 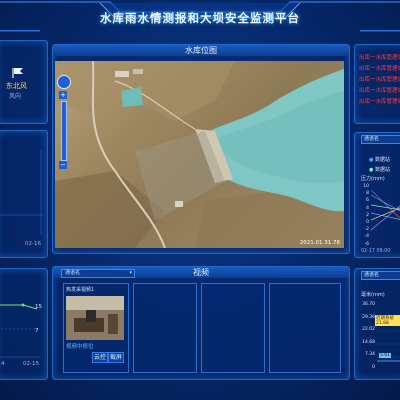 I want to click on ytick: 36.70, so click(x=368, y=304).